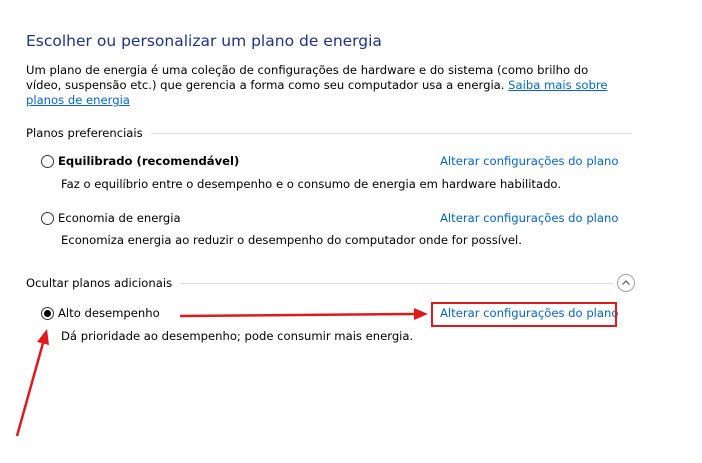 This screenshot has width=702, height=463. I want to click on plan-high-performance-radio-row: Alto desempenho, so click(100, 313).